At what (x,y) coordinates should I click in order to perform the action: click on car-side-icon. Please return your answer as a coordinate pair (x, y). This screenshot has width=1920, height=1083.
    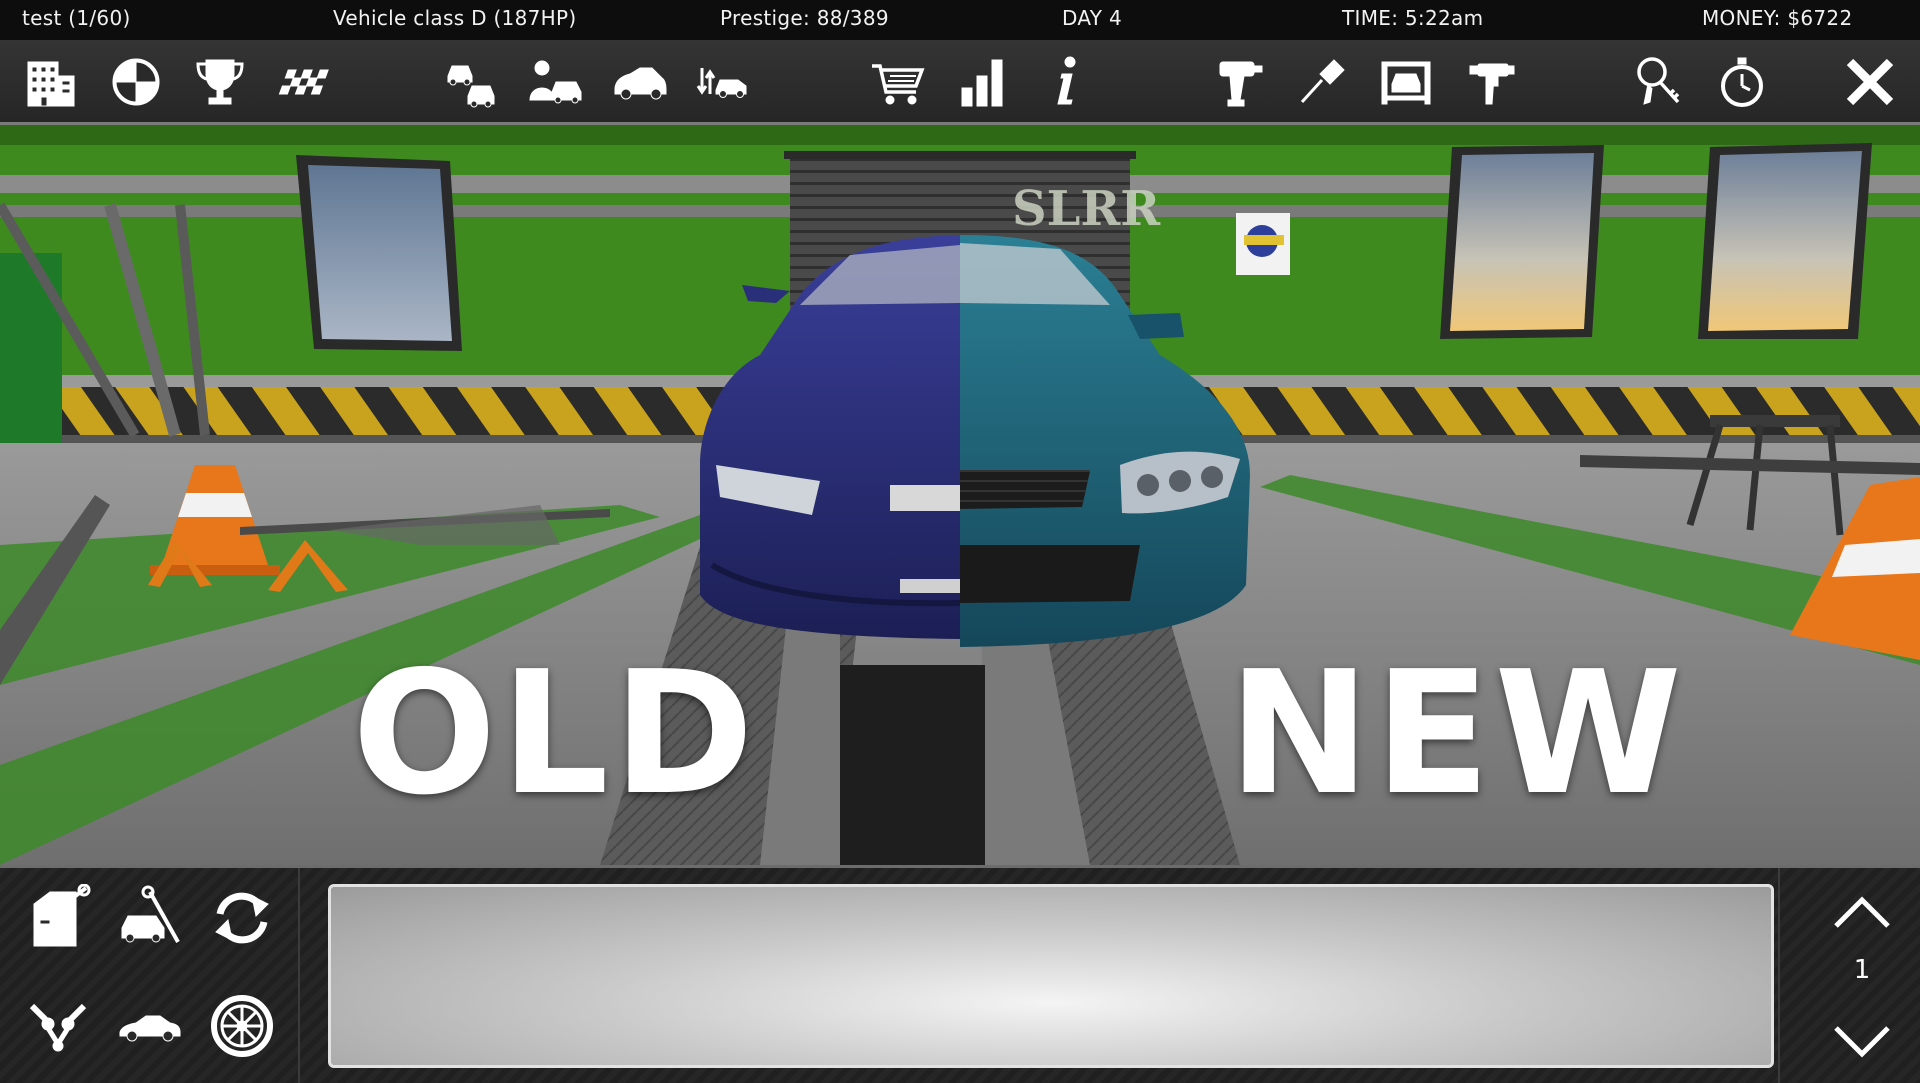
    Looking at the image, I should click on (640, 82).